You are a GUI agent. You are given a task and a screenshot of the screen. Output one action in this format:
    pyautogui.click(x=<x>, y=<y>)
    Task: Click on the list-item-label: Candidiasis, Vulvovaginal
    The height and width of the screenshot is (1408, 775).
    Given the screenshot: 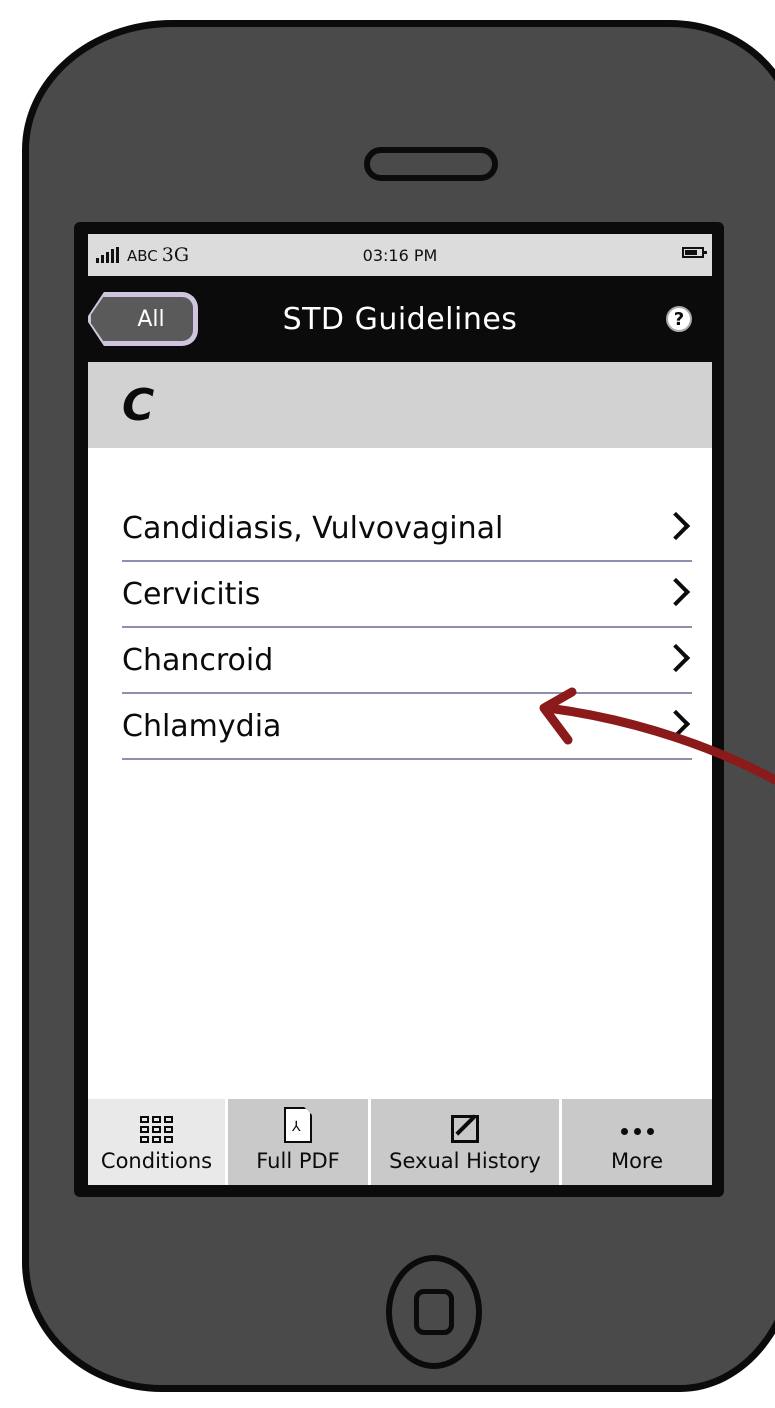 What is the action you would take?
    pyautogui.click(x=313, y=528)
    